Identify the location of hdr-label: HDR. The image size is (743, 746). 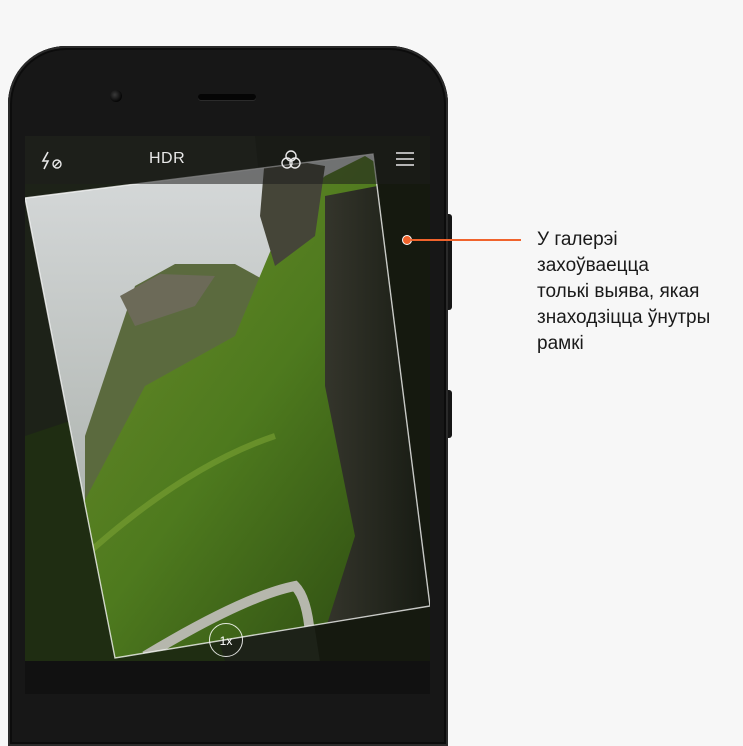
(167, 158).